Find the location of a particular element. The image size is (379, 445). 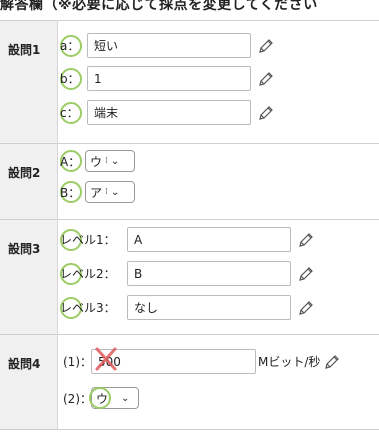

q3-prefix-2: レベル2： is located at coordinates (88, 274).